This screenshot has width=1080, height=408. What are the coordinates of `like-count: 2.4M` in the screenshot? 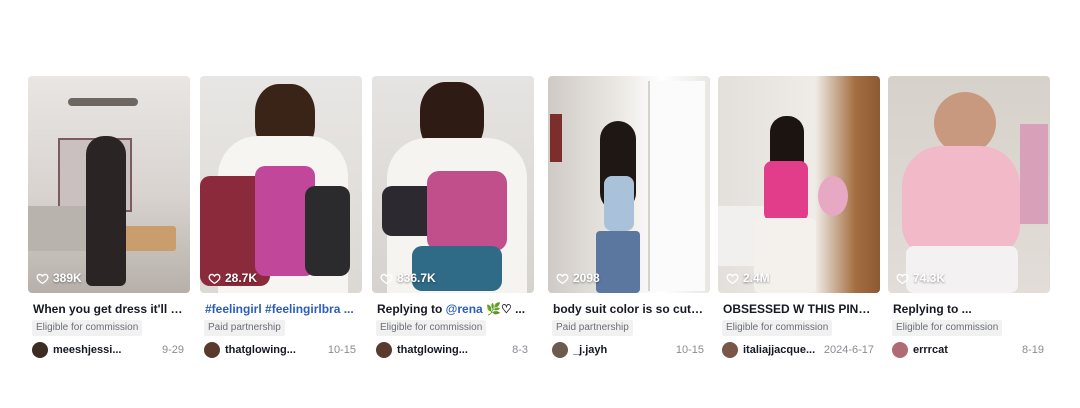 It's located at (748, 278).